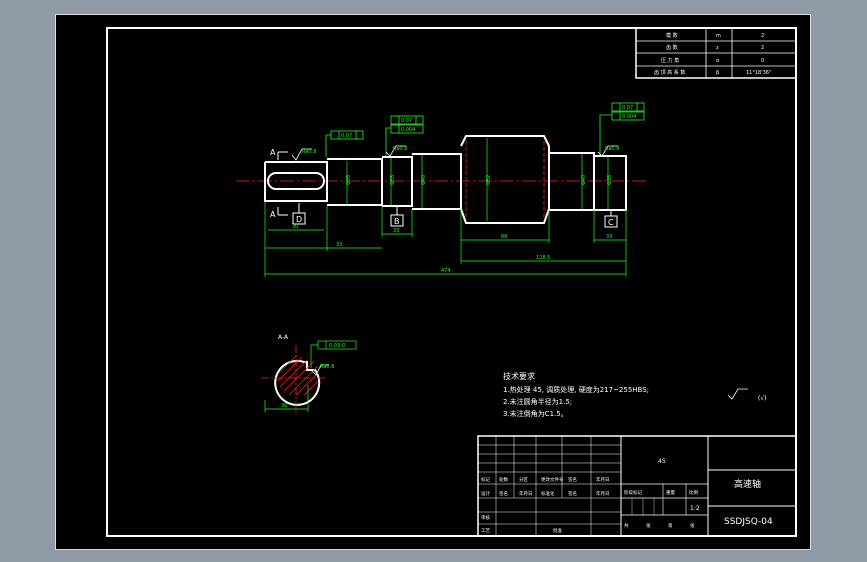 The image size is (867, 562). What do you see at coordinates (648, 525) in the screenshot?
I see `tb-sheet-1: 张` at bounding box center [648, 525].